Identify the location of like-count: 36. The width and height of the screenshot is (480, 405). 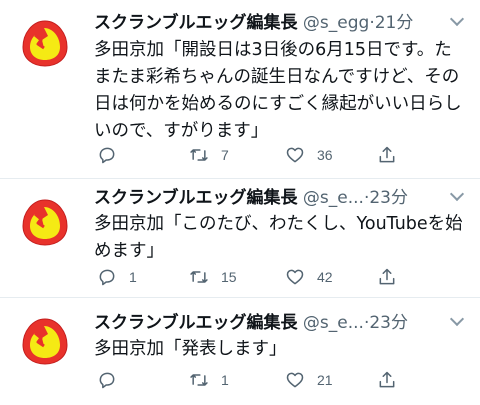
(325, 155).